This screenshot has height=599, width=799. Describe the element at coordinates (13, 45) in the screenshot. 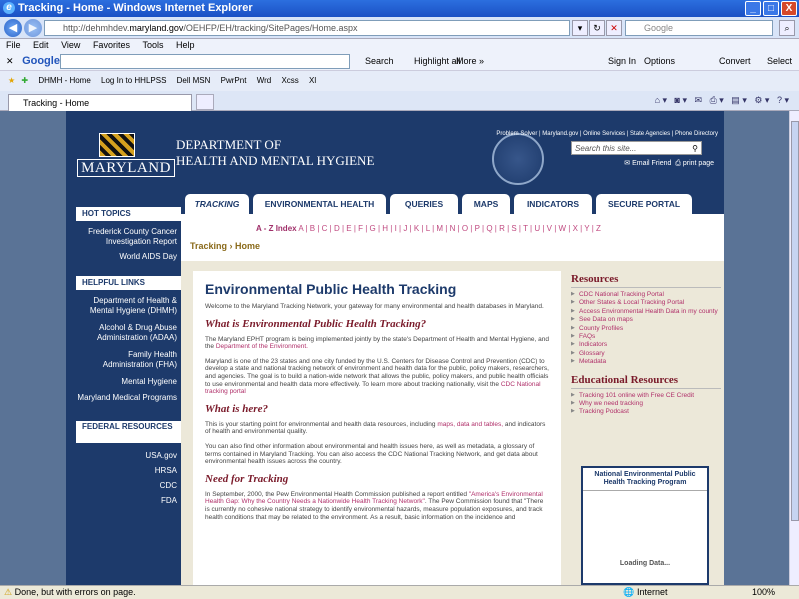

I see `menu-file: File` at that location.